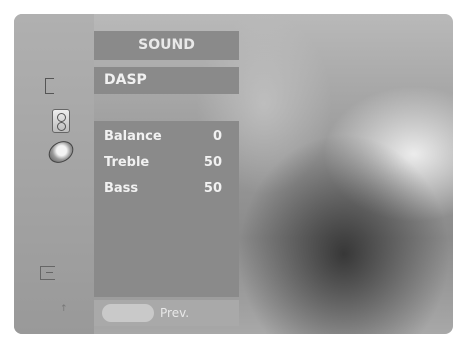 The width and height of the screenshot is (457, 338). I want to click on plug-icon, so click(47, 273).